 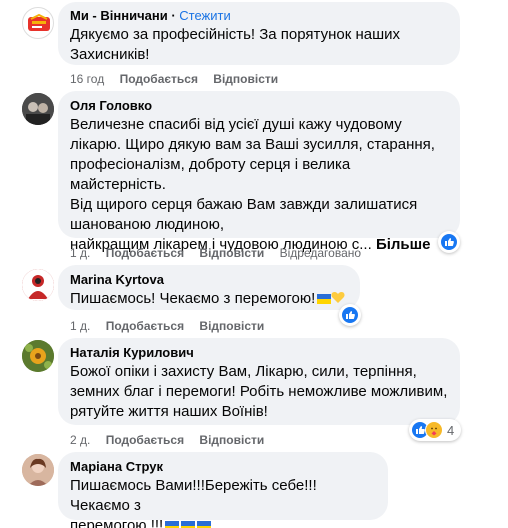 I want to click on comment-author-line: Ми - Вінничани · Стежити, so click(x=150, y=15).